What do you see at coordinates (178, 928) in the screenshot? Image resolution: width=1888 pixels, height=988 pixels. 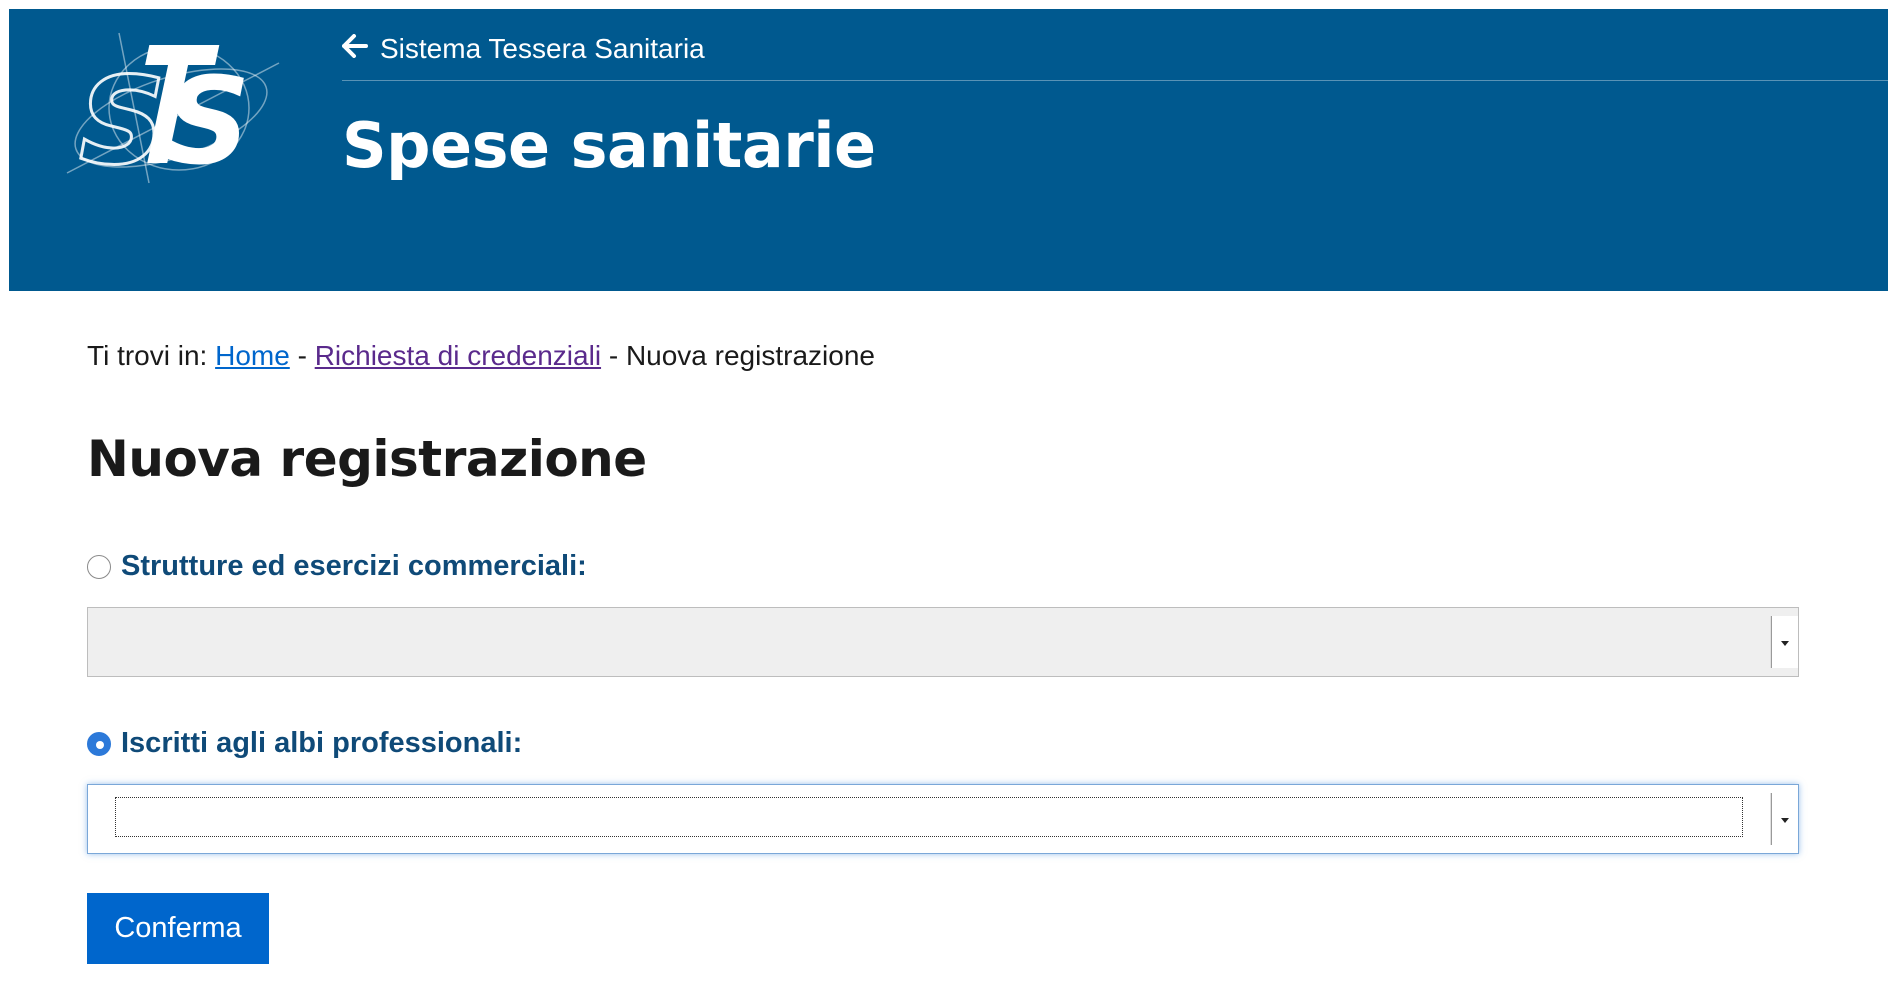 I see `confirm-button: Conferma` at bounding box center [178, 928].